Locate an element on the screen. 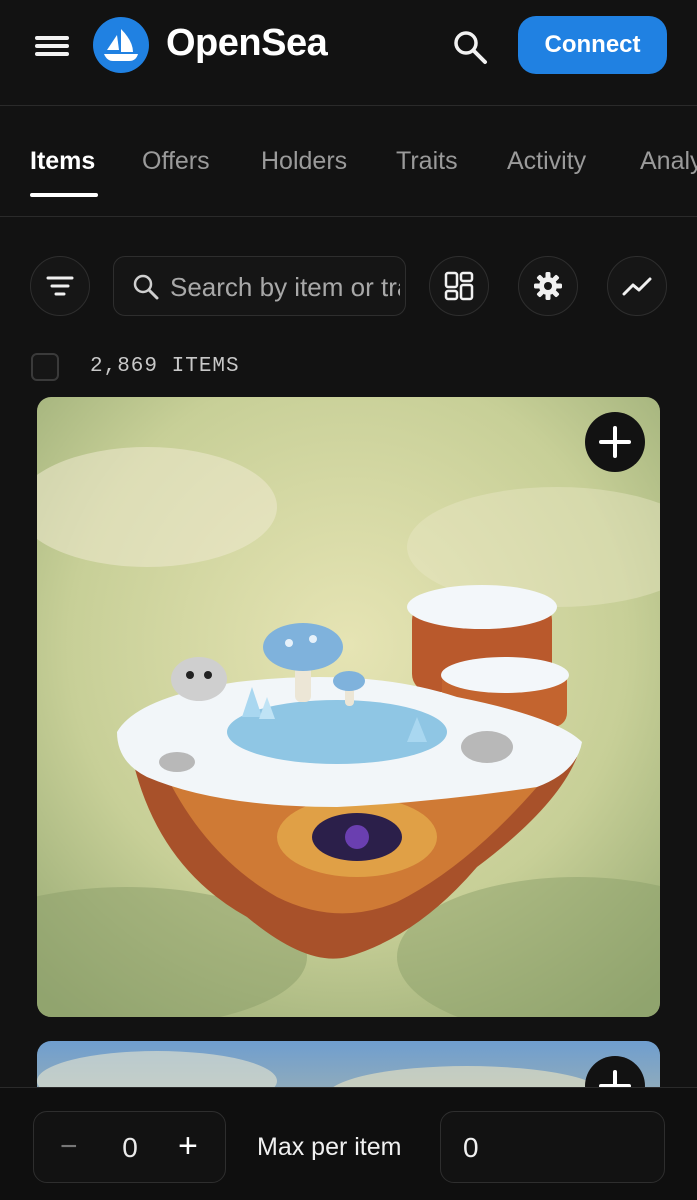 The image size is (697, 1200). analytics-button is located at coordinates (637, 286).